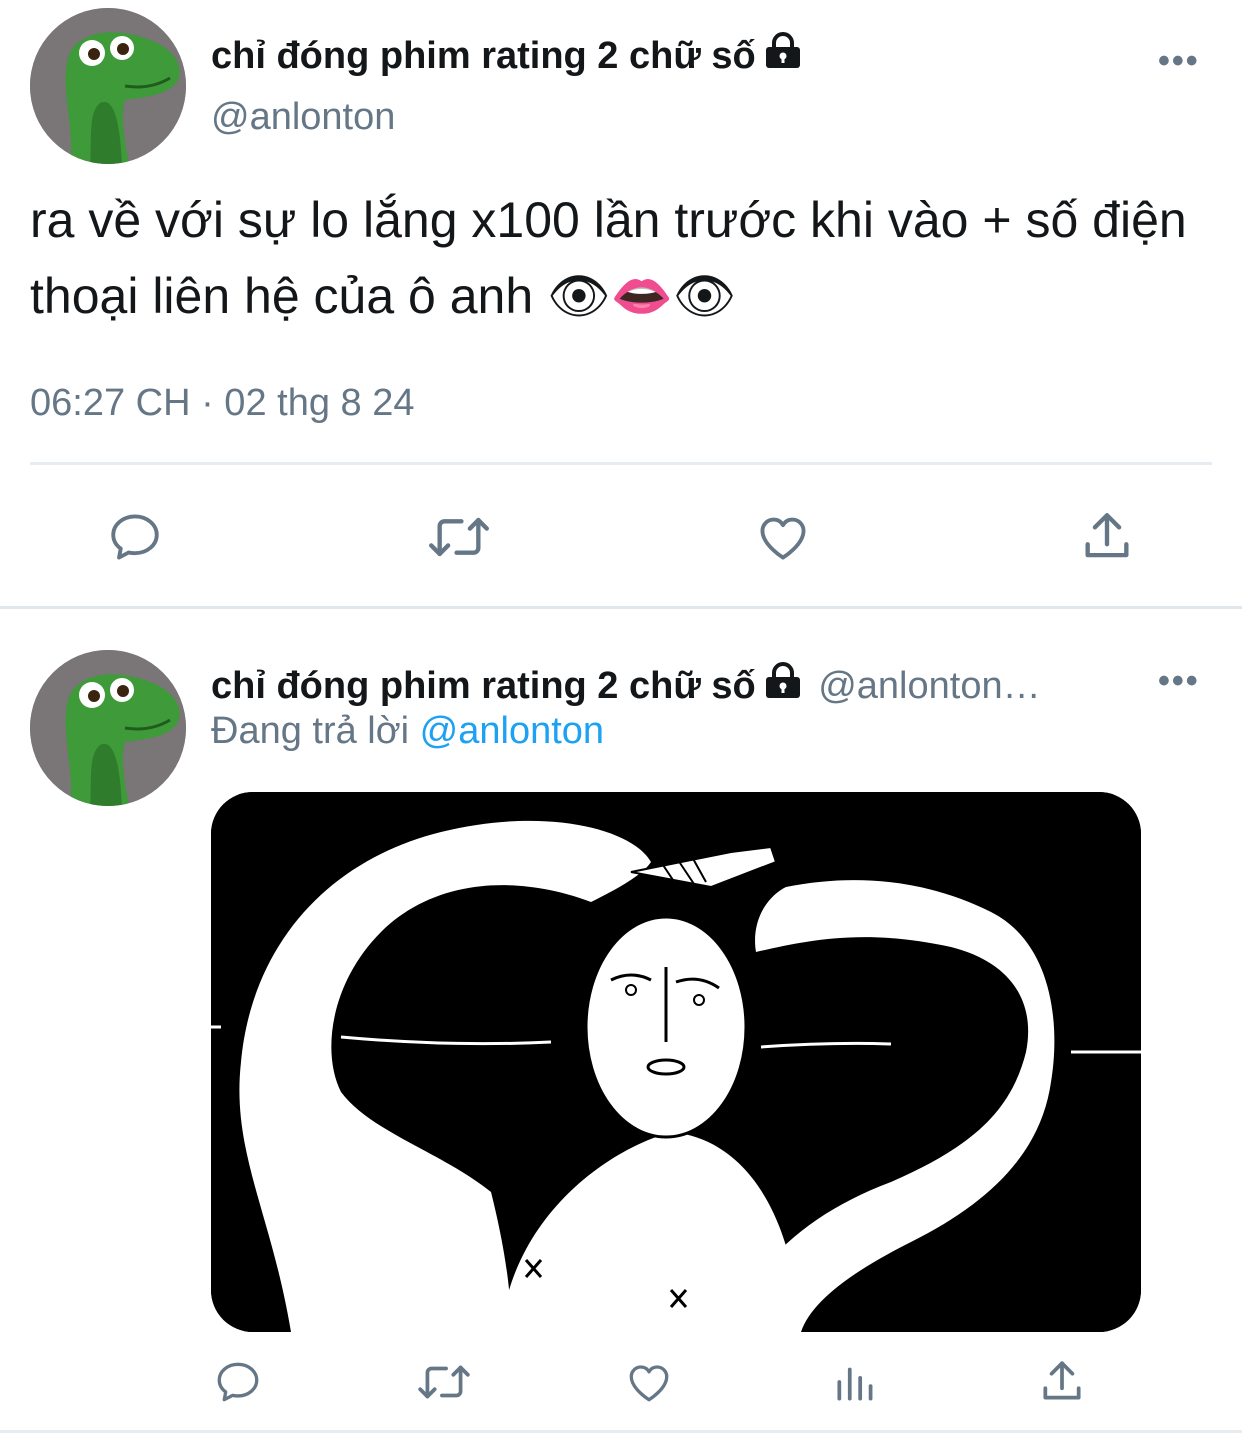  Describe the element at coordinates (483, 56) in the screenshot. I see `display-name-text: chỉ đóng phim rating 2 chữ số` at that location.